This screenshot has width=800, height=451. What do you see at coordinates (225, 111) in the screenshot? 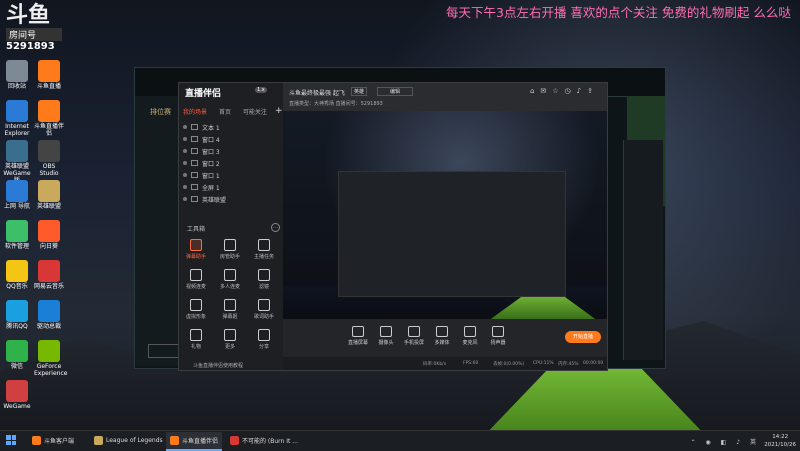
I see `tab-home: 首页` at bounding box center [225, 111].